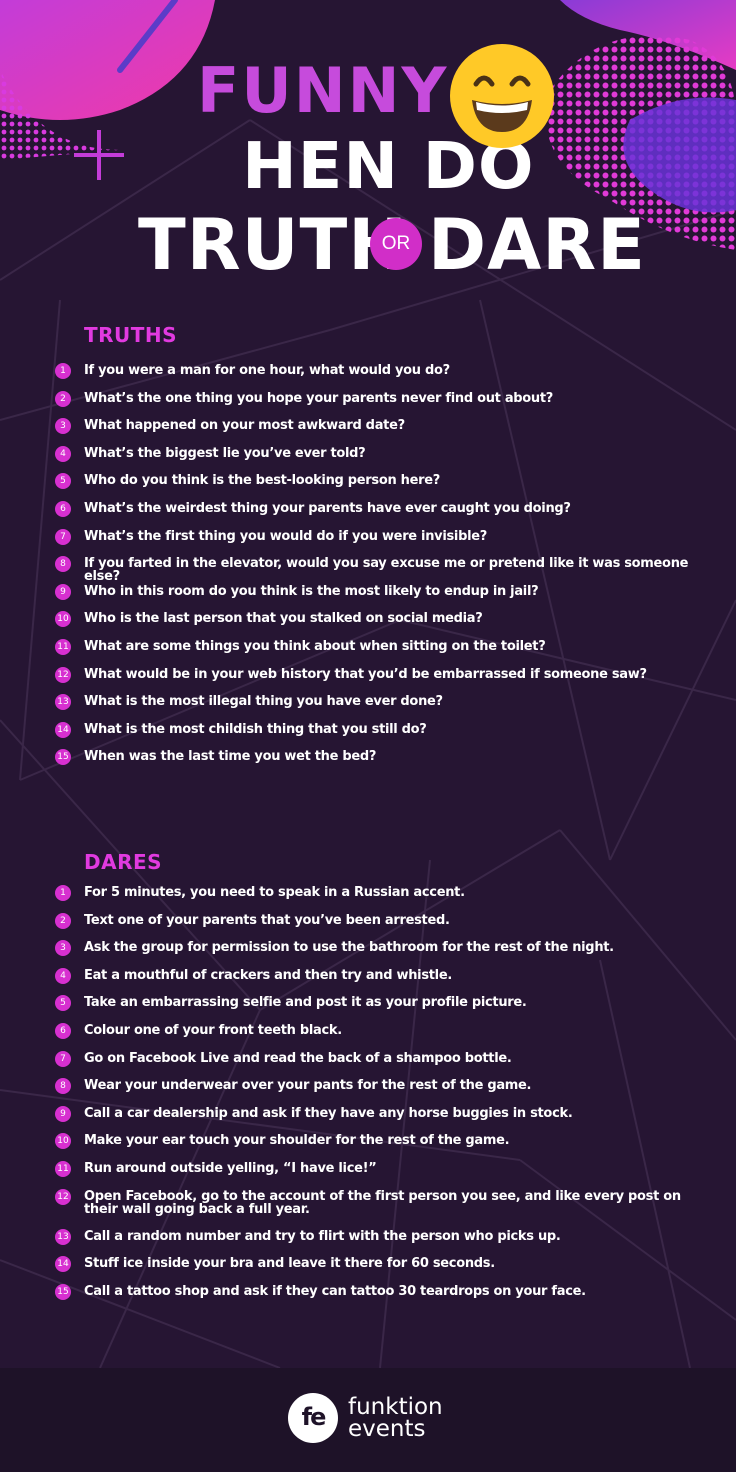 This screenshot has height=1472, width=736. Describe the element at coordinates (63, 1086) in the screenshot. I see `item-number-badge: 8` at that location.